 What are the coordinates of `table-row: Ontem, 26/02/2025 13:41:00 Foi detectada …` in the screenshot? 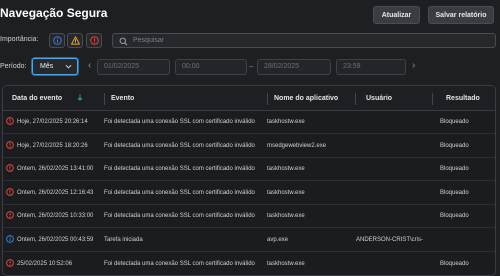 It's located at (249, 170).